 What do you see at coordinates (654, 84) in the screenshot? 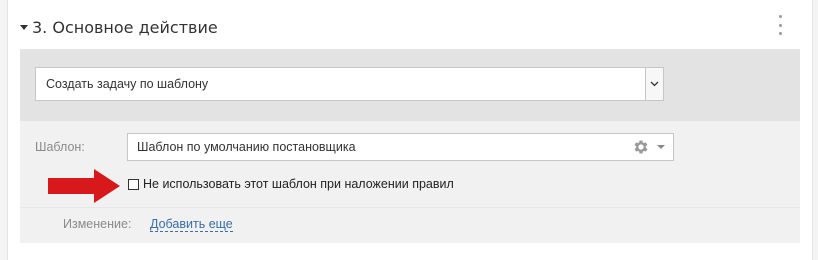
I see `chevron-down-icon` at bounding box center [654, 84].